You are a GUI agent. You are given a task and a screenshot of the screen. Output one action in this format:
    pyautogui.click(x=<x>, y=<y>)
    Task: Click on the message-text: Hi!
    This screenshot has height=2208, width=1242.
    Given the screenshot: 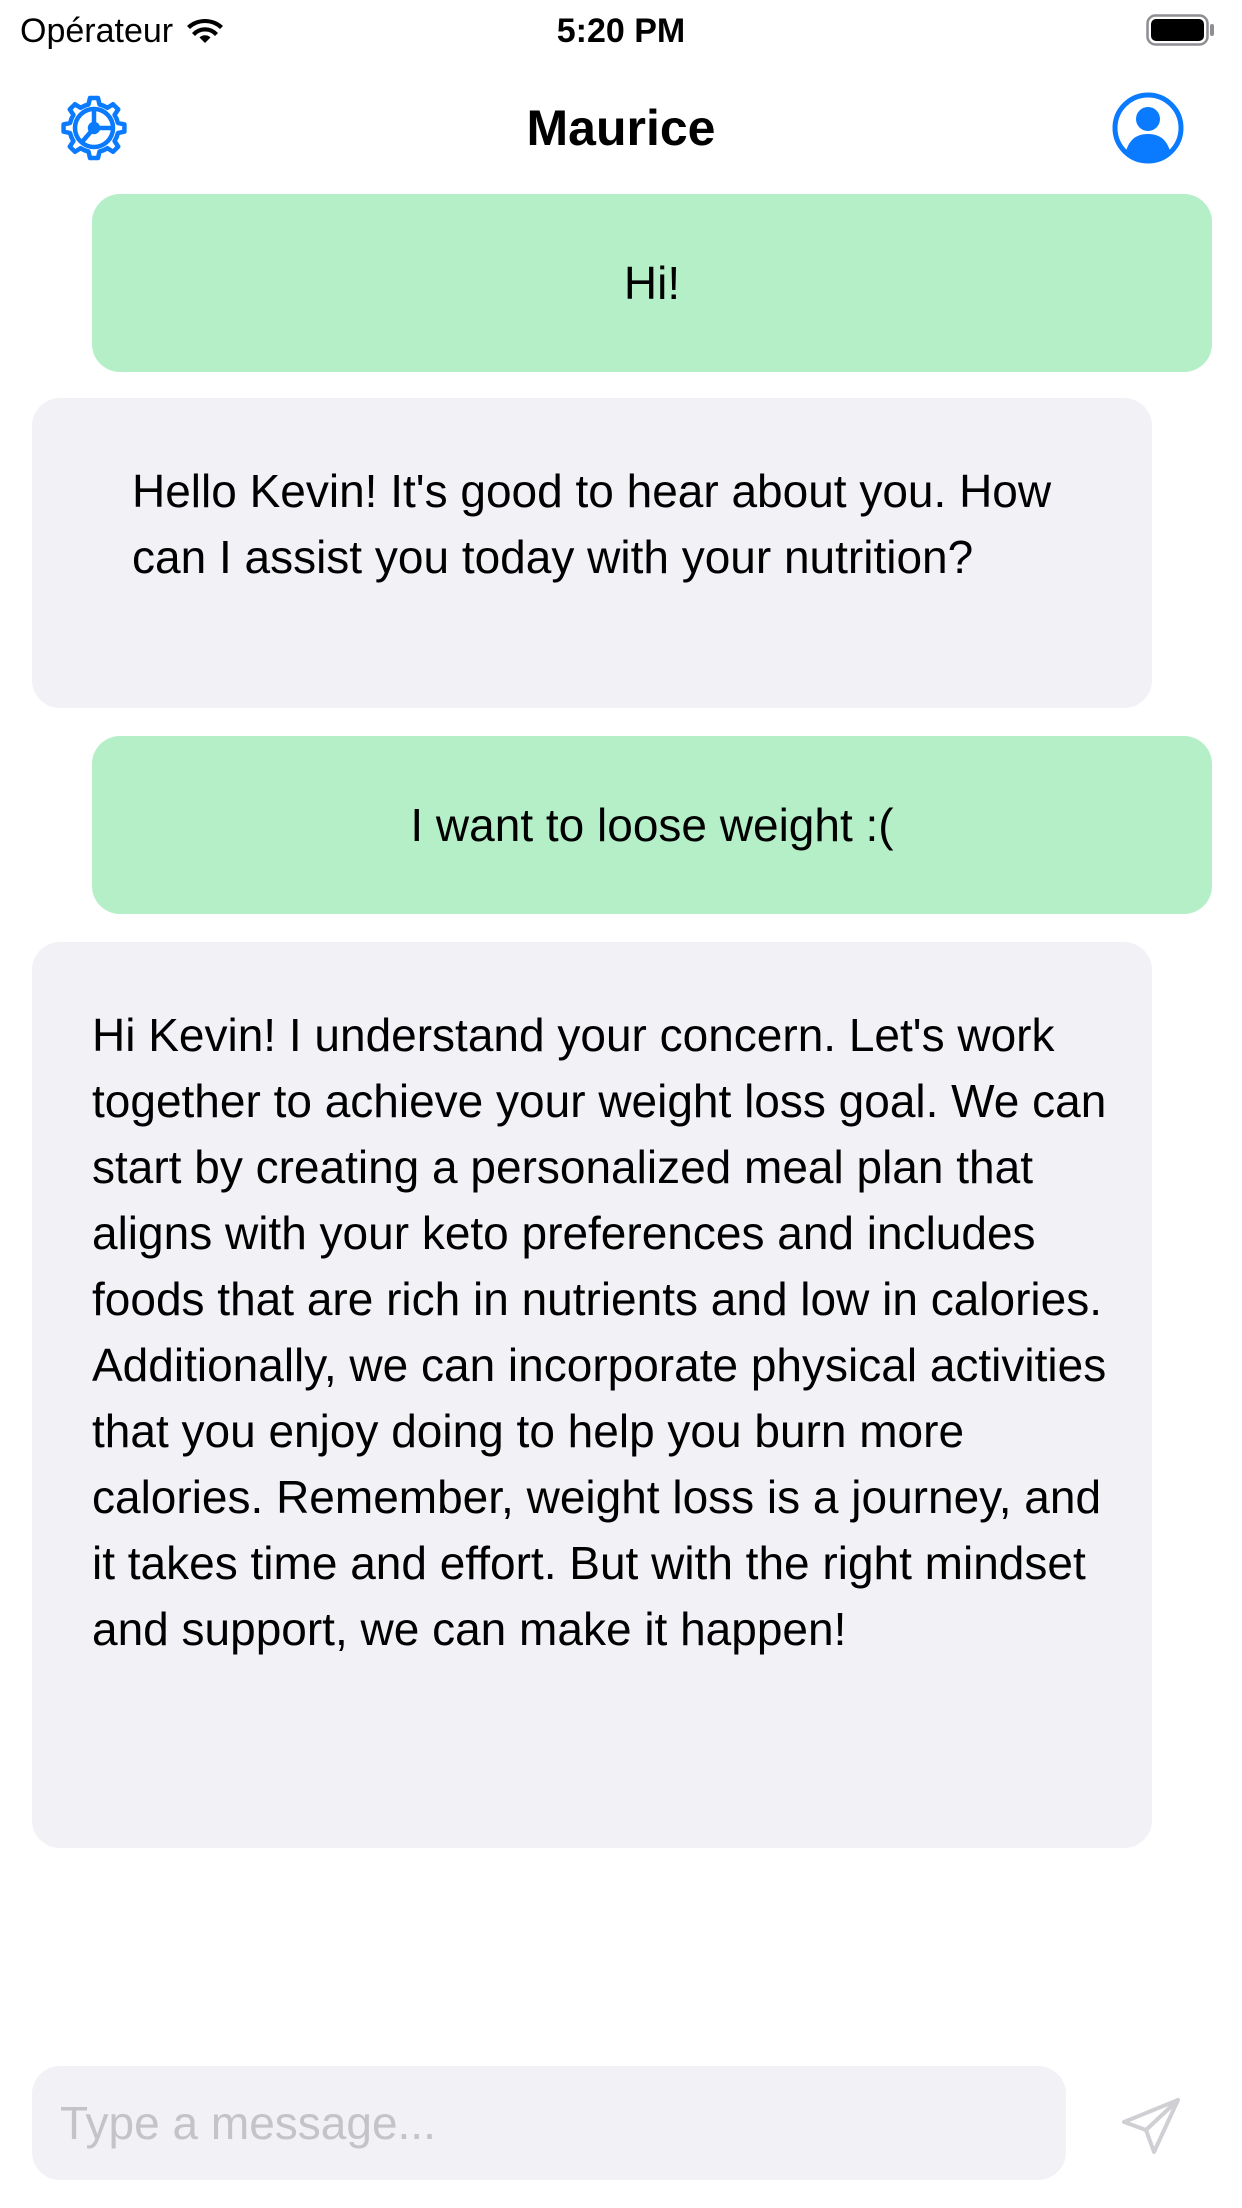 What is the action you would take?
    pyautogui.click(x=652, y=283)
    